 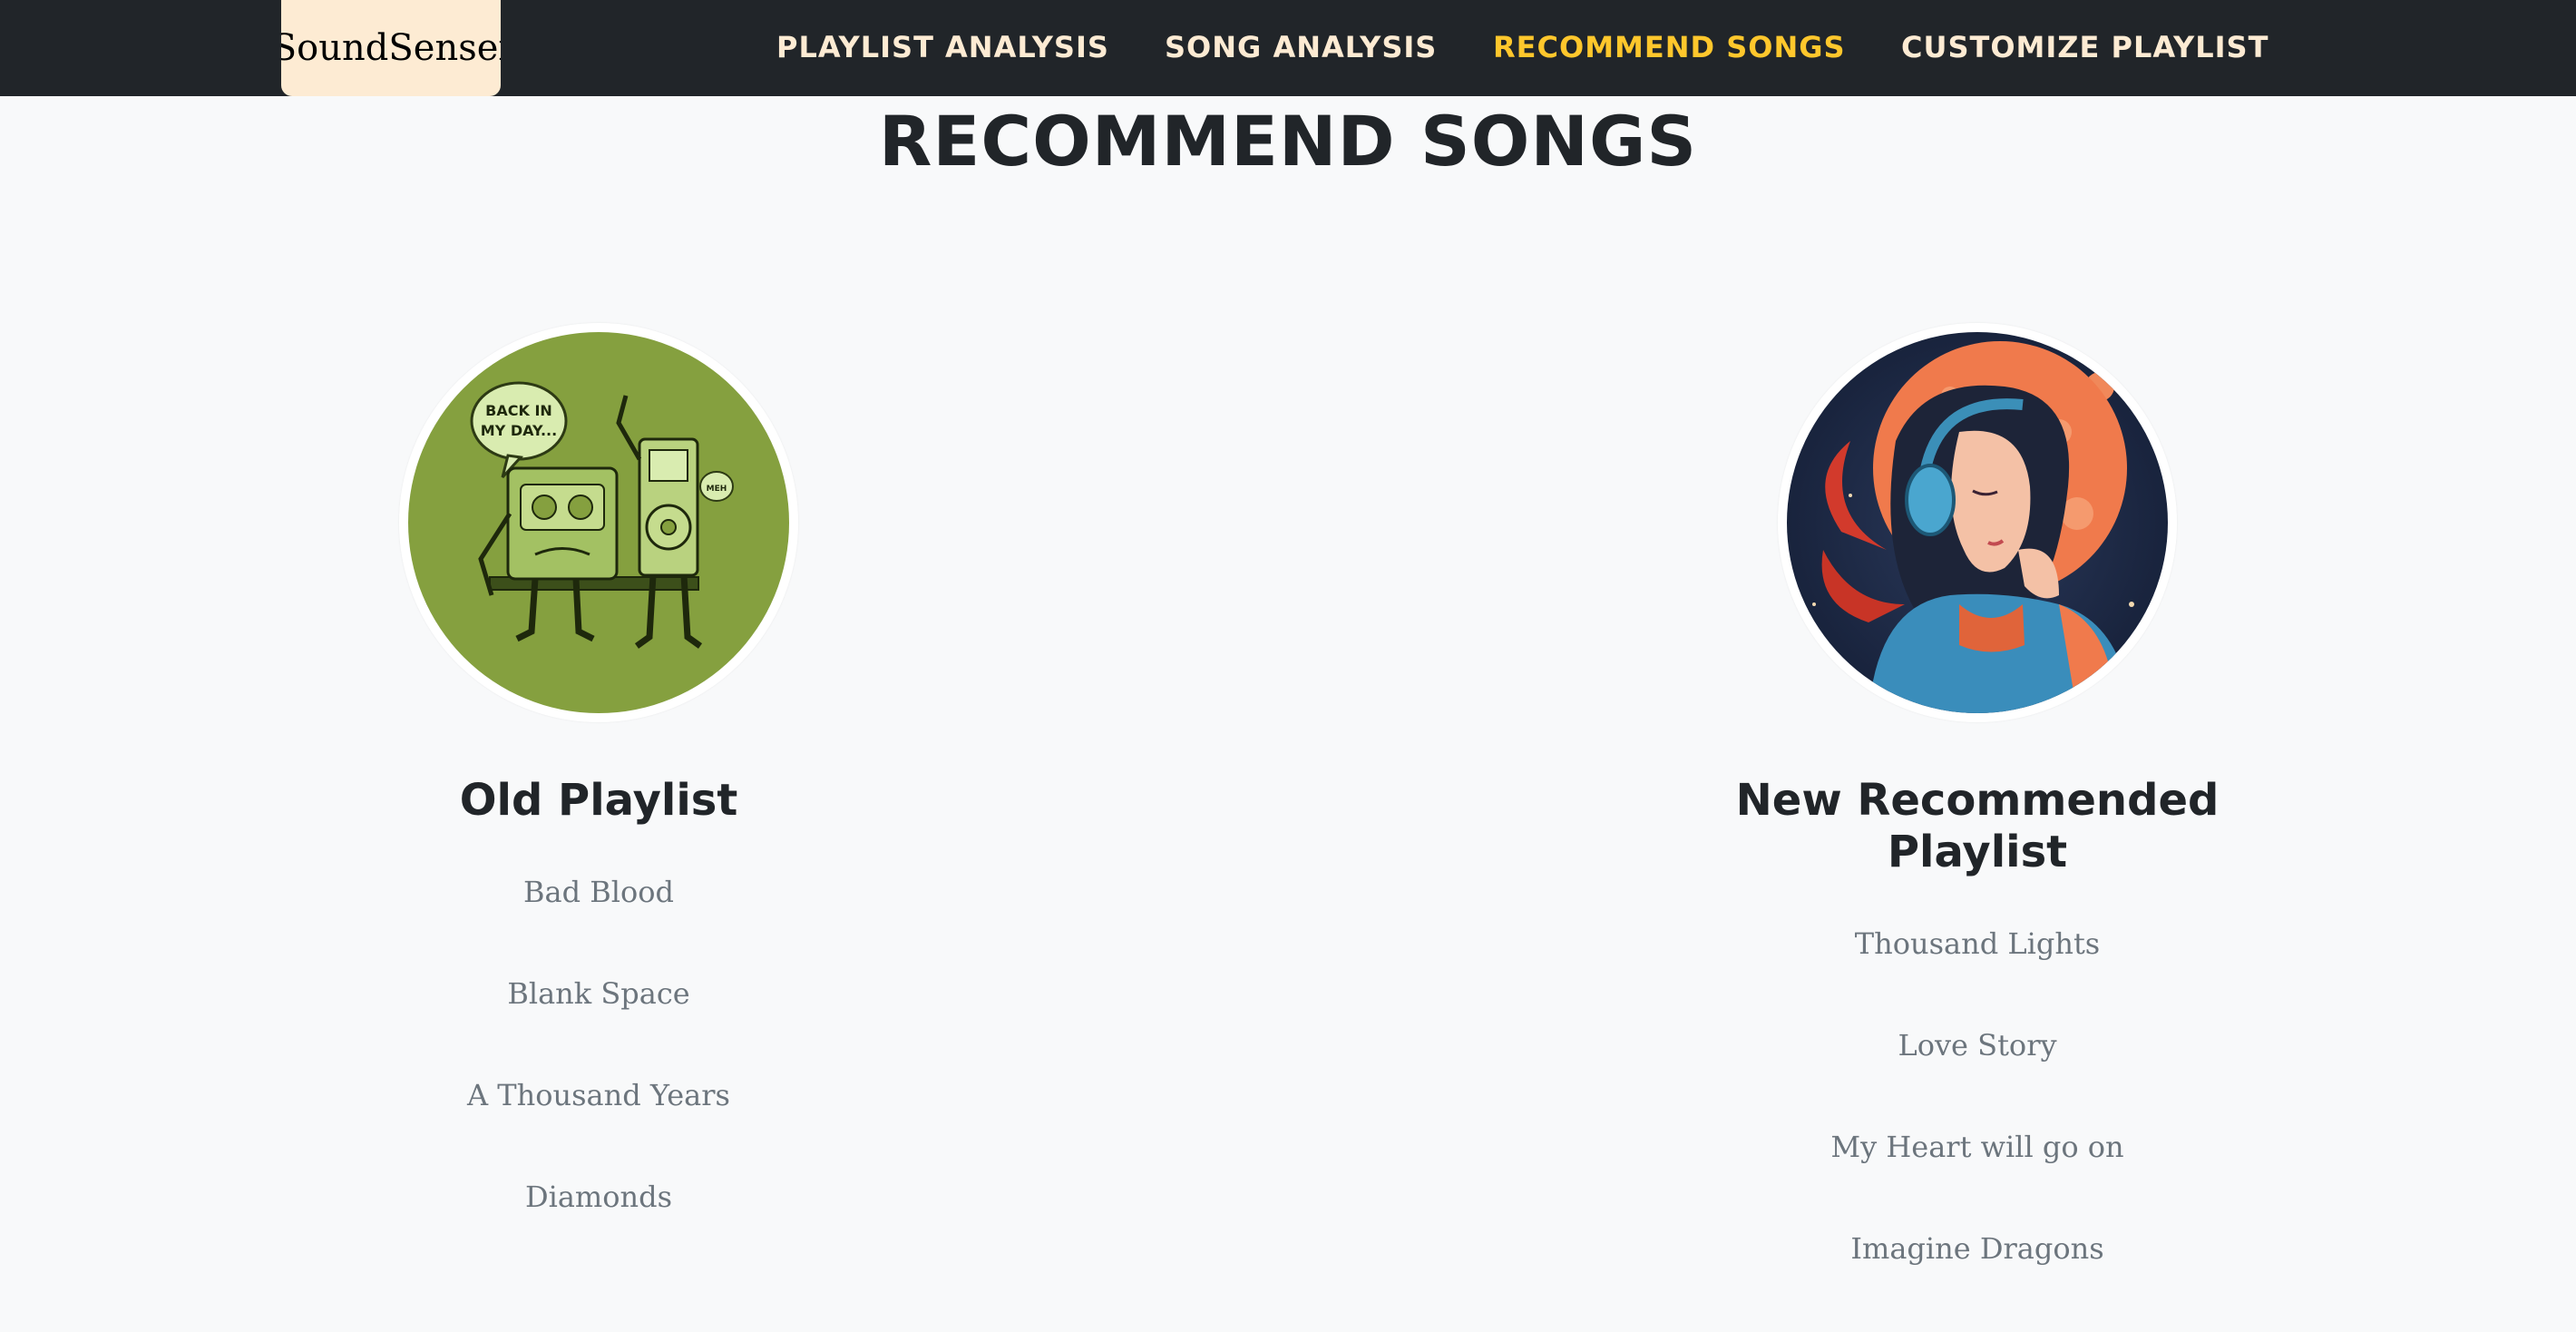 I want to click on list-item: Imagine Dragons, so click(x=1977, y=1248).